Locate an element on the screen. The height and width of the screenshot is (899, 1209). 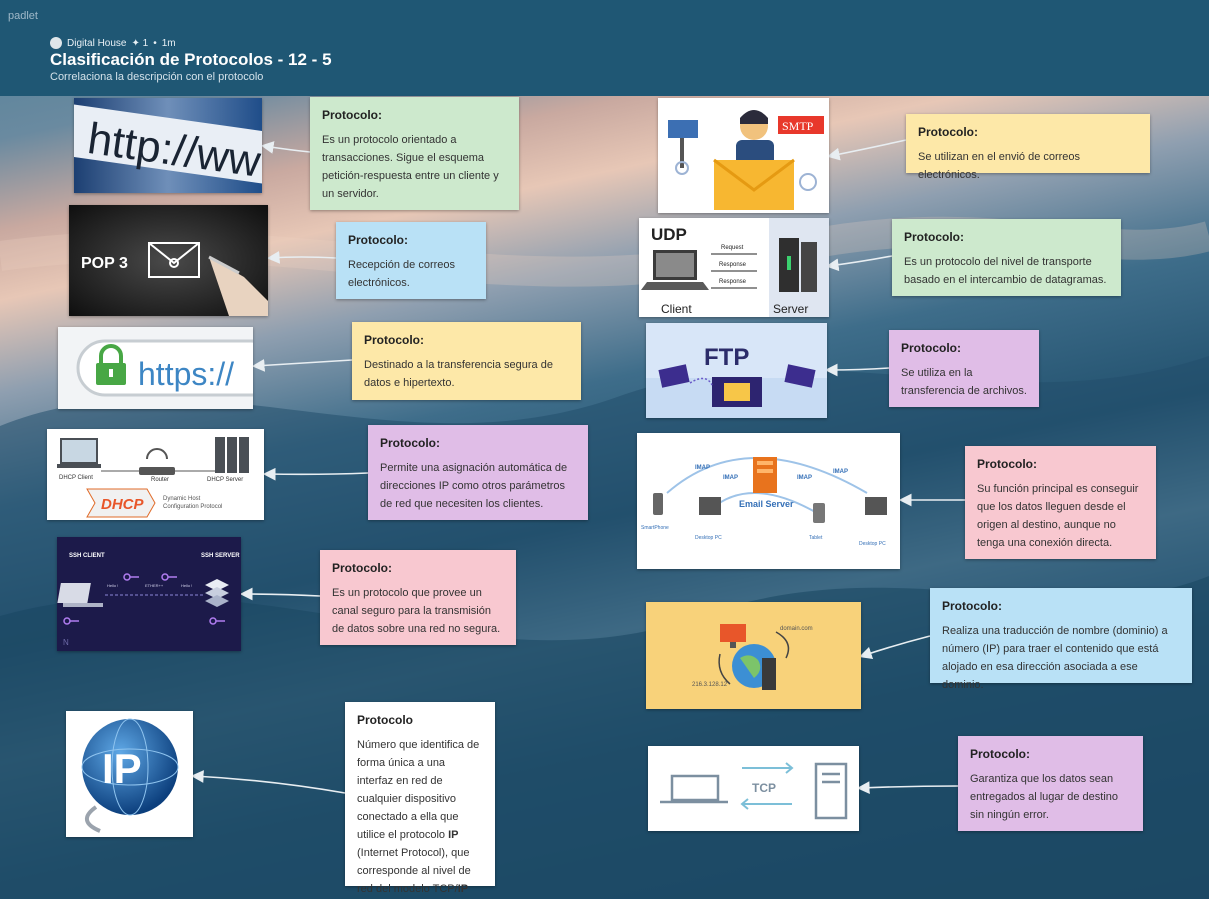
connector-udp is located at coordinates (859, 263).